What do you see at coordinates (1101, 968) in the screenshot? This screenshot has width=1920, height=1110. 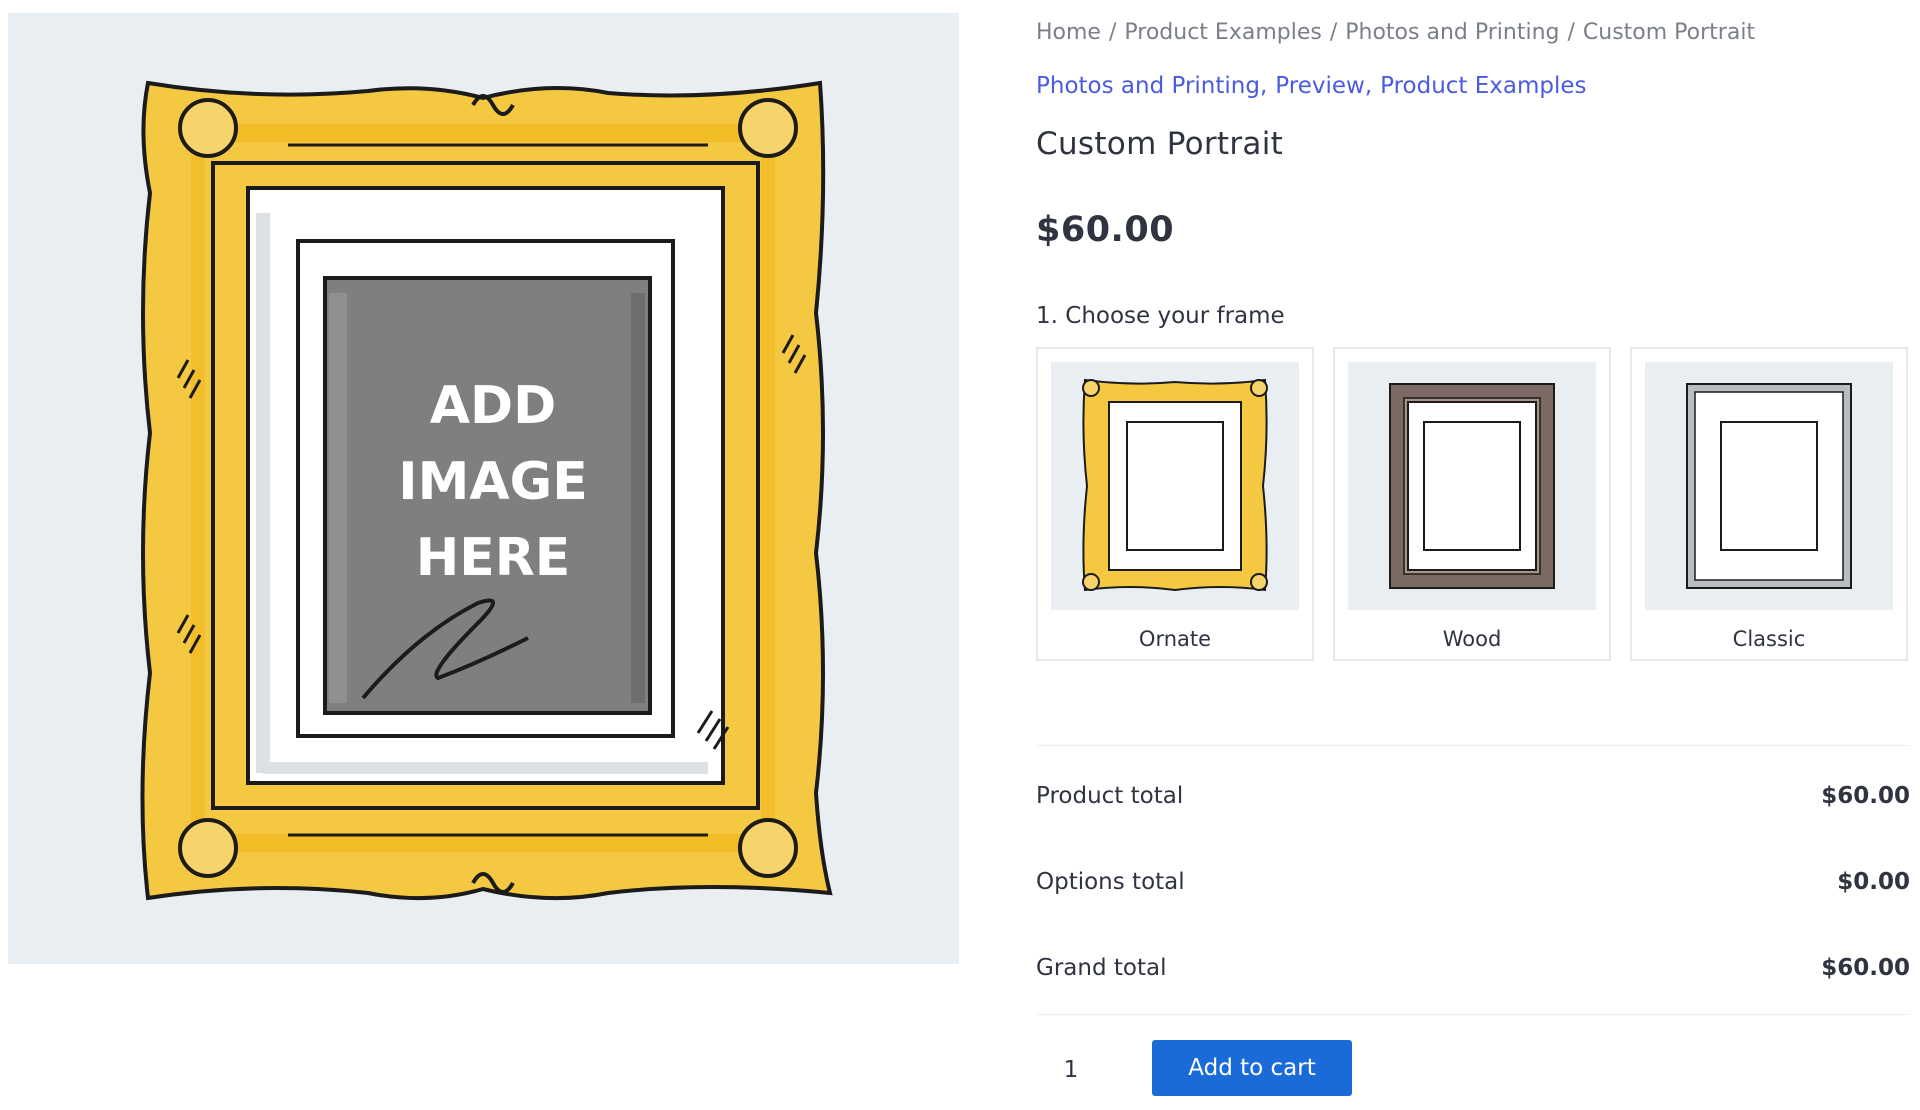 I see `grand-total-label: Grand total` at bounding box center [1101, 968].